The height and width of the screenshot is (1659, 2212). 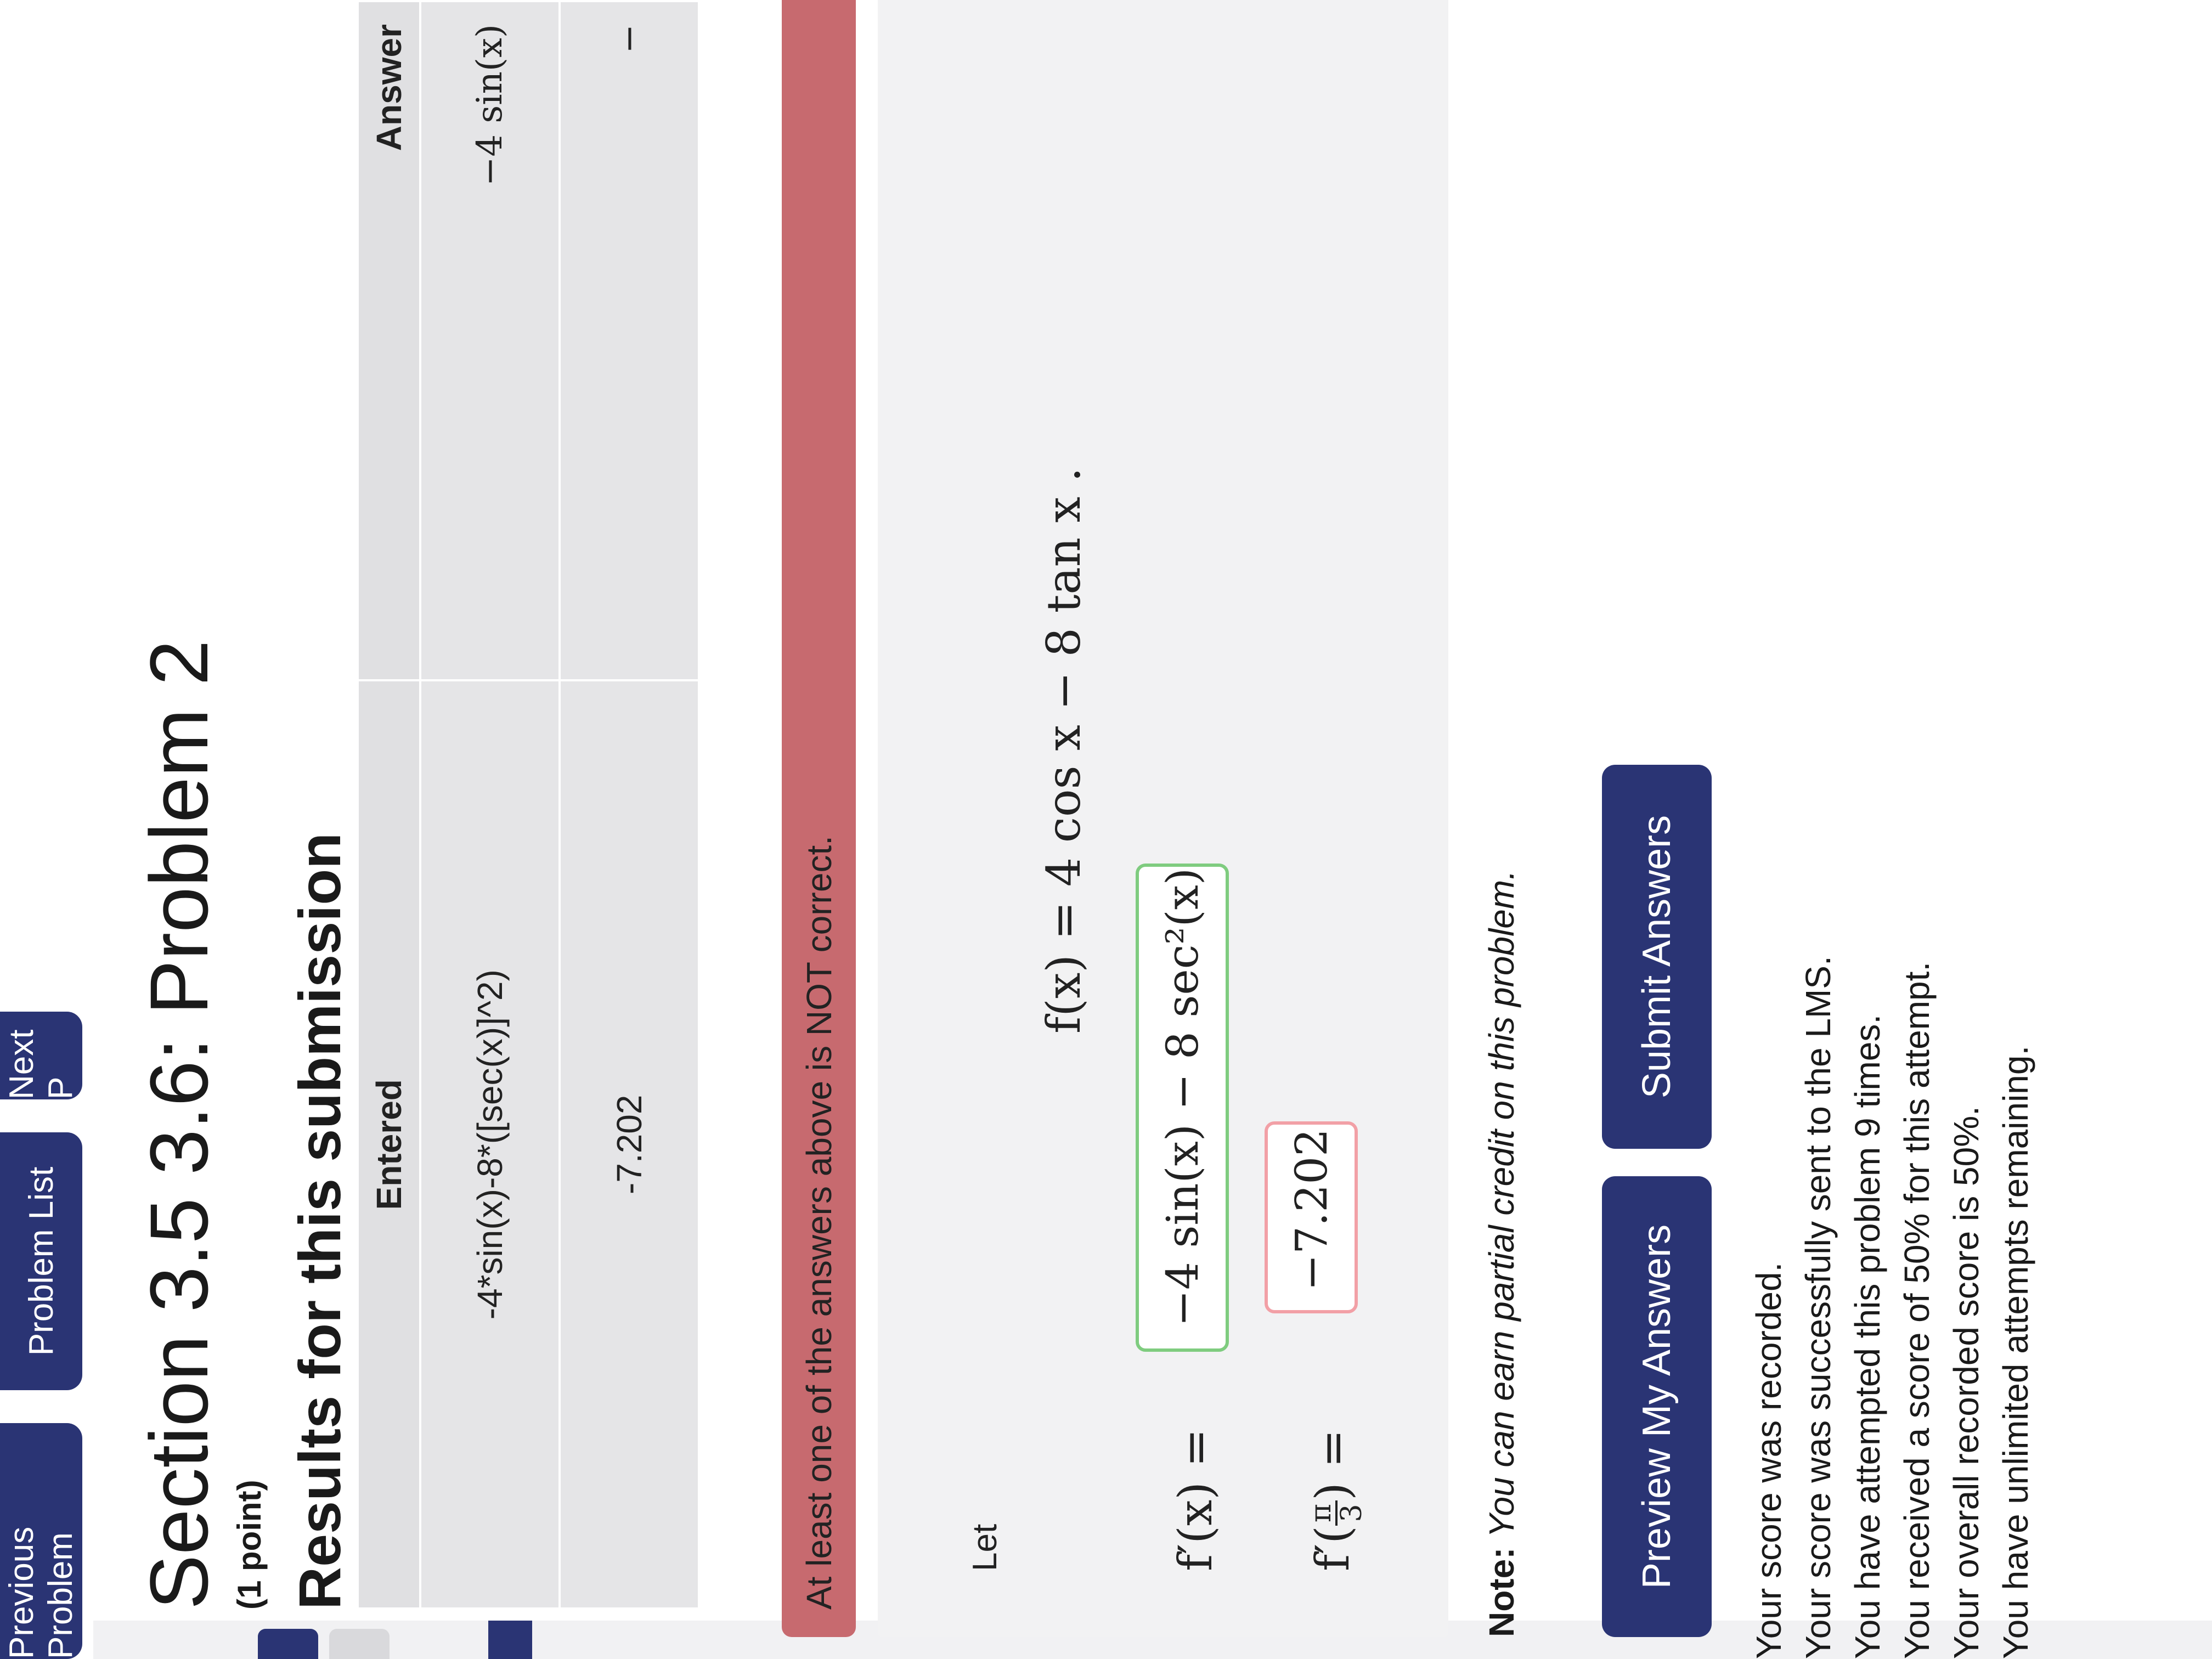 I want to click on pi-over-three-fraction: π3, so click(x=1336, y=1513).